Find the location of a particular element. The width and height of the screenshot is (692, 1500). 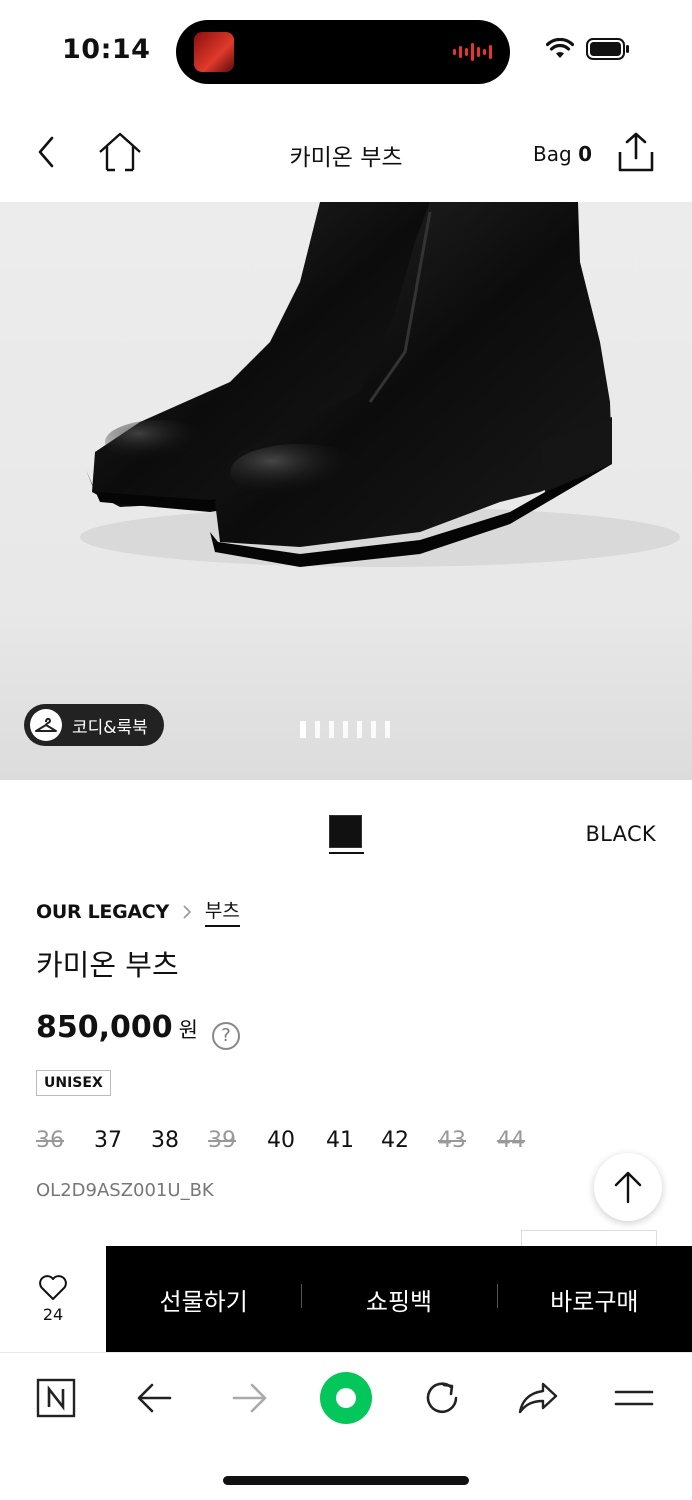

bag-count: 0 is located at coordinates (585, 154).